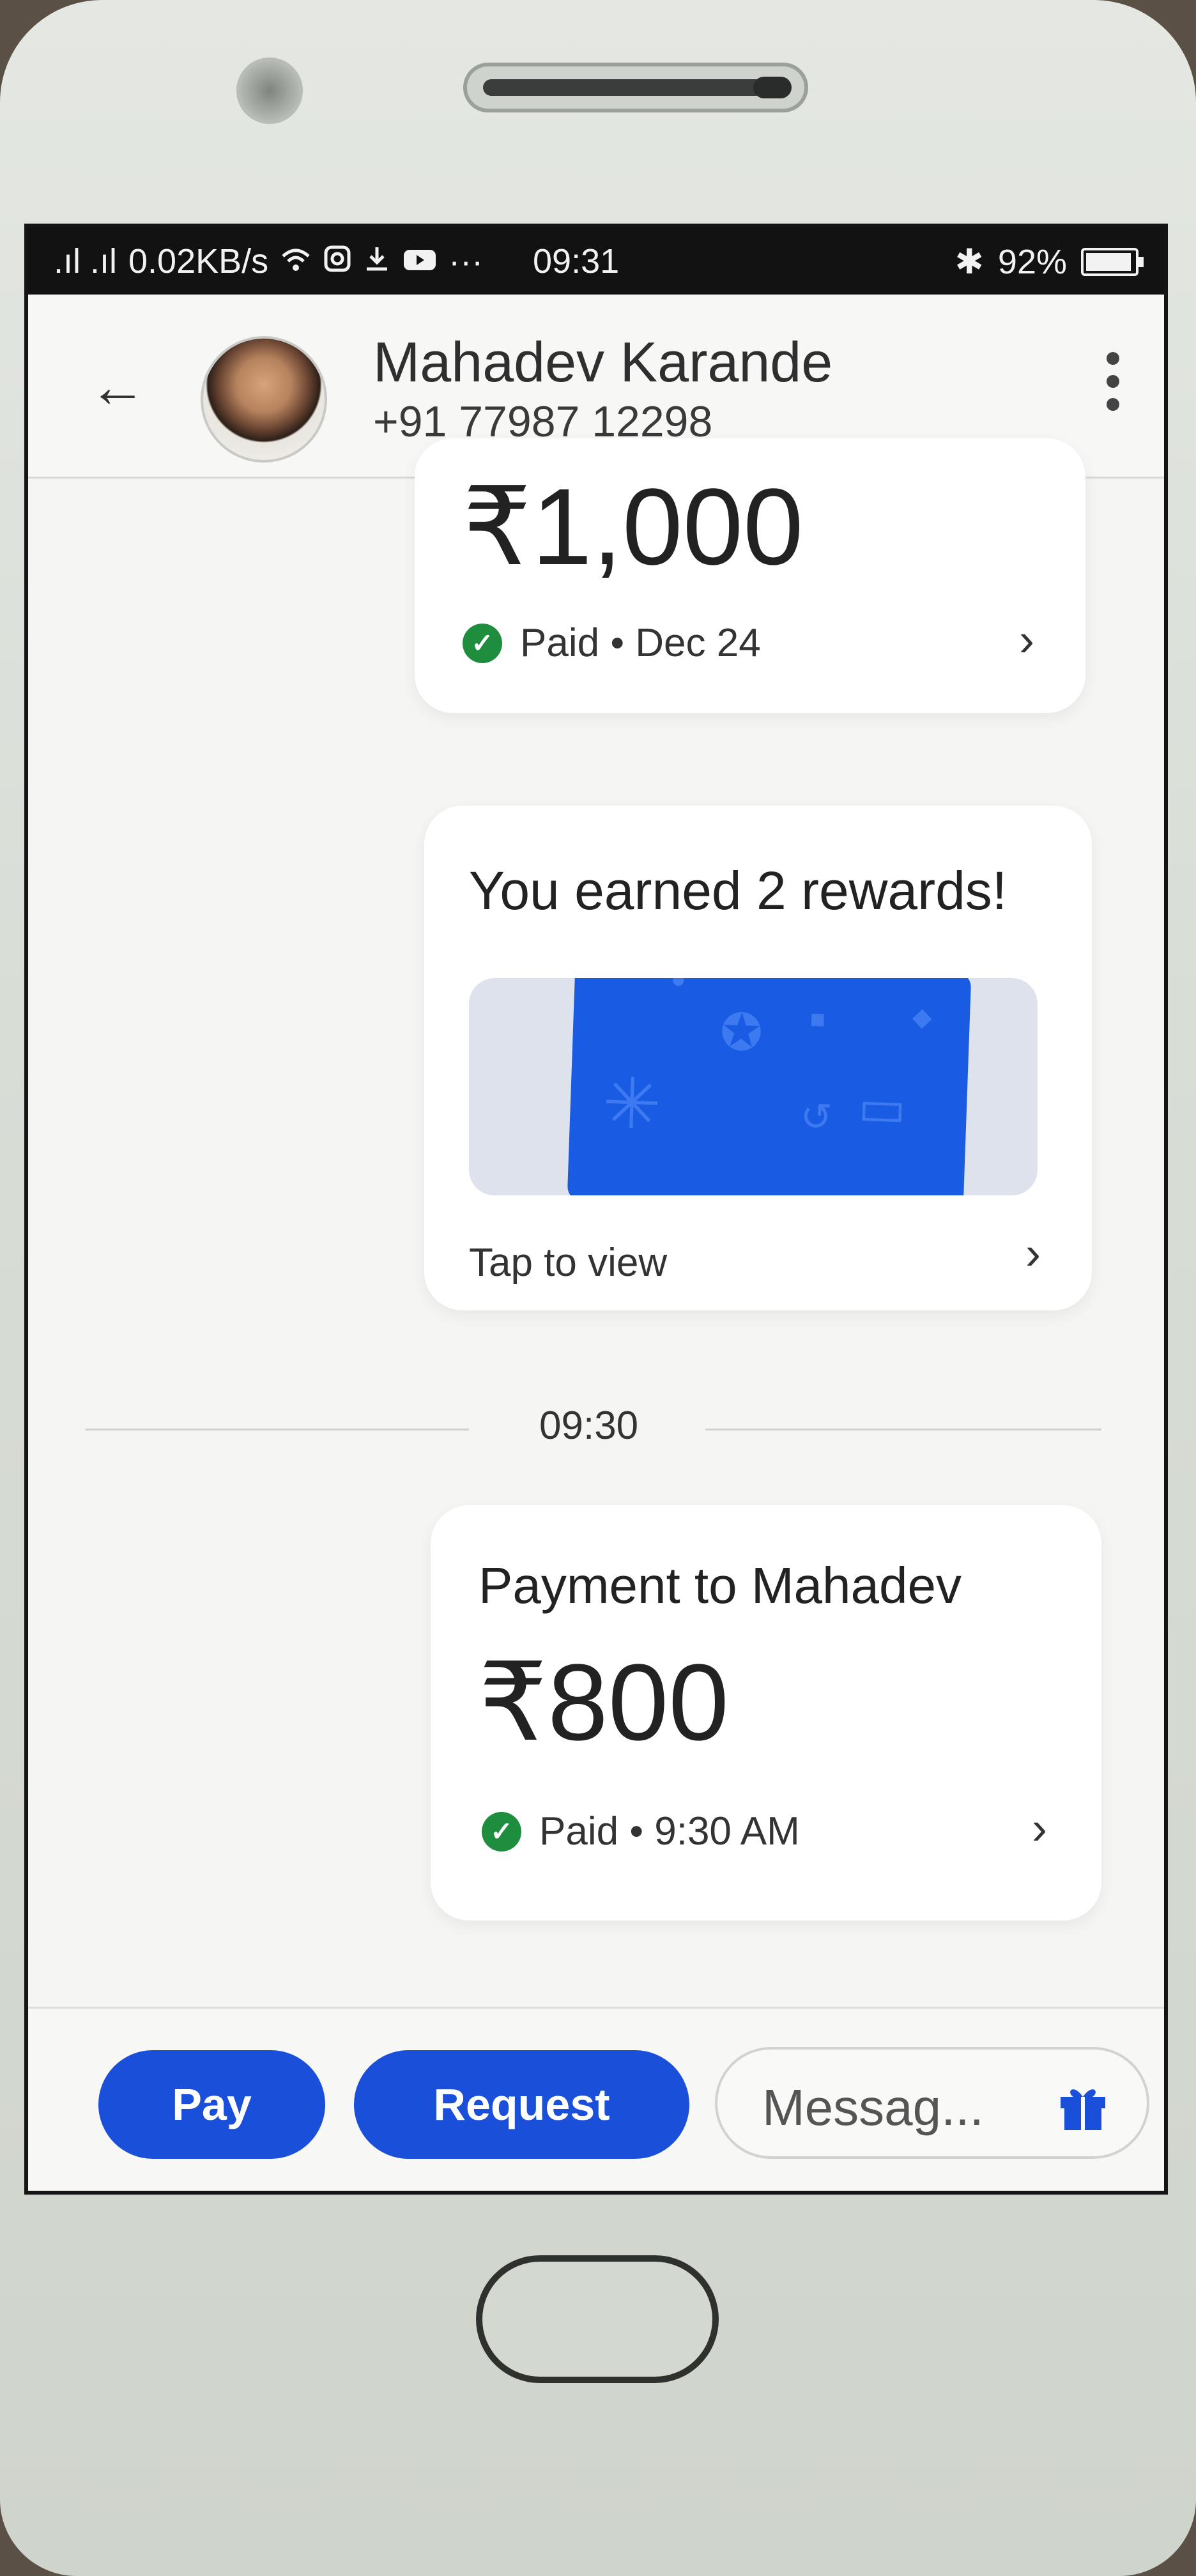 Image resolution: width=1196 pixels, height=2576 pixels. What do you see at coordinates (1032, 261) in the screenshot?
I see `battery-percent: 92%` at bounding box center [1032, 261].